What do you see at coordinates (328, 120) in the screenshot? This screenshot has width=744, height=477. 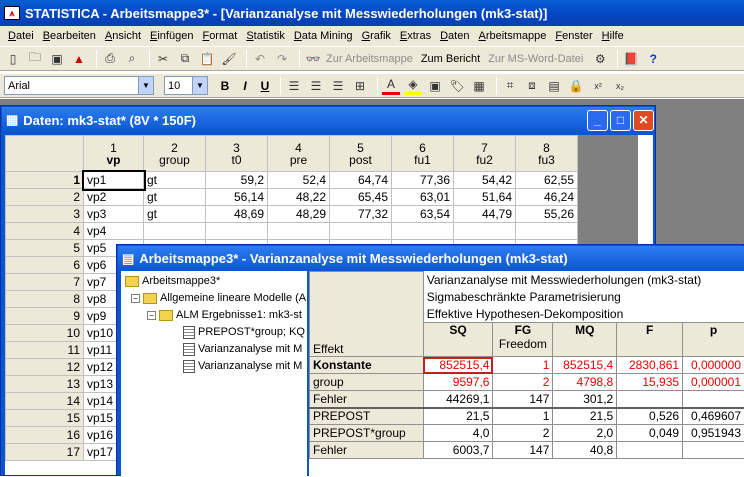 I see `data-window-titlebar: ▦ Daten: mk3-stat* (8V * 150F) _ □ ✕` at bounding box center [328, 120].